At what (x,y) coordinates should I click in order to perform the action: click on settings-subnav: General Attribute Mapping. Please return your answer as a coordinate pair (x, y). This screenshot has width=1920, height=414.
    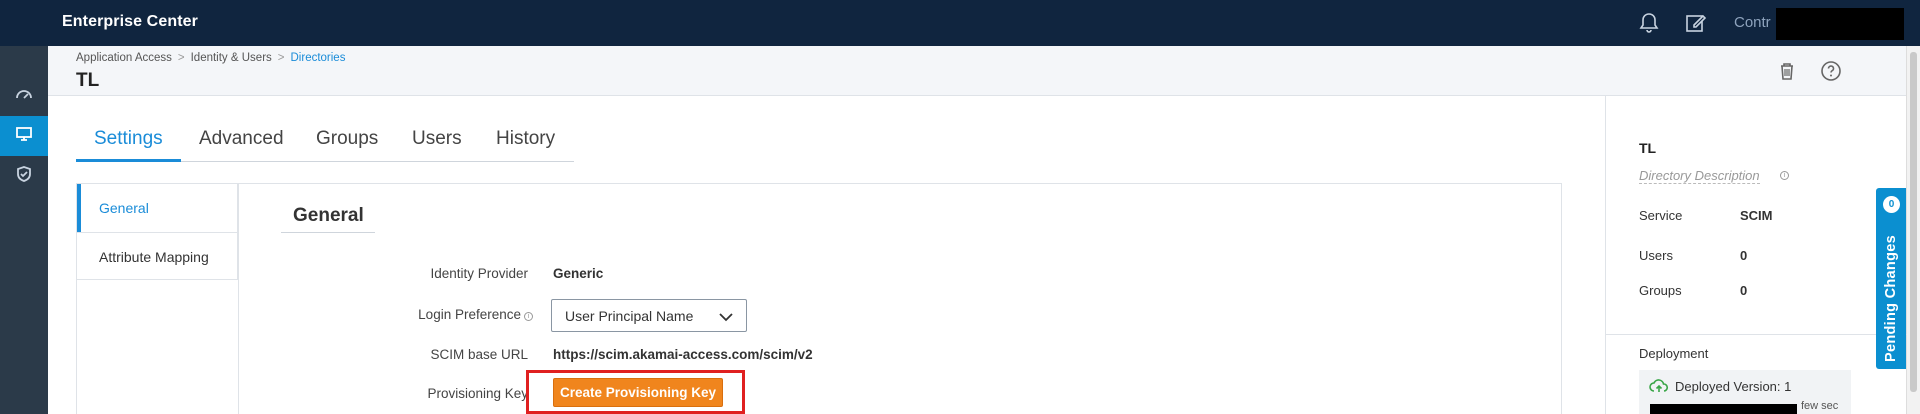
    Looking at the image, I should click on (157, 232).